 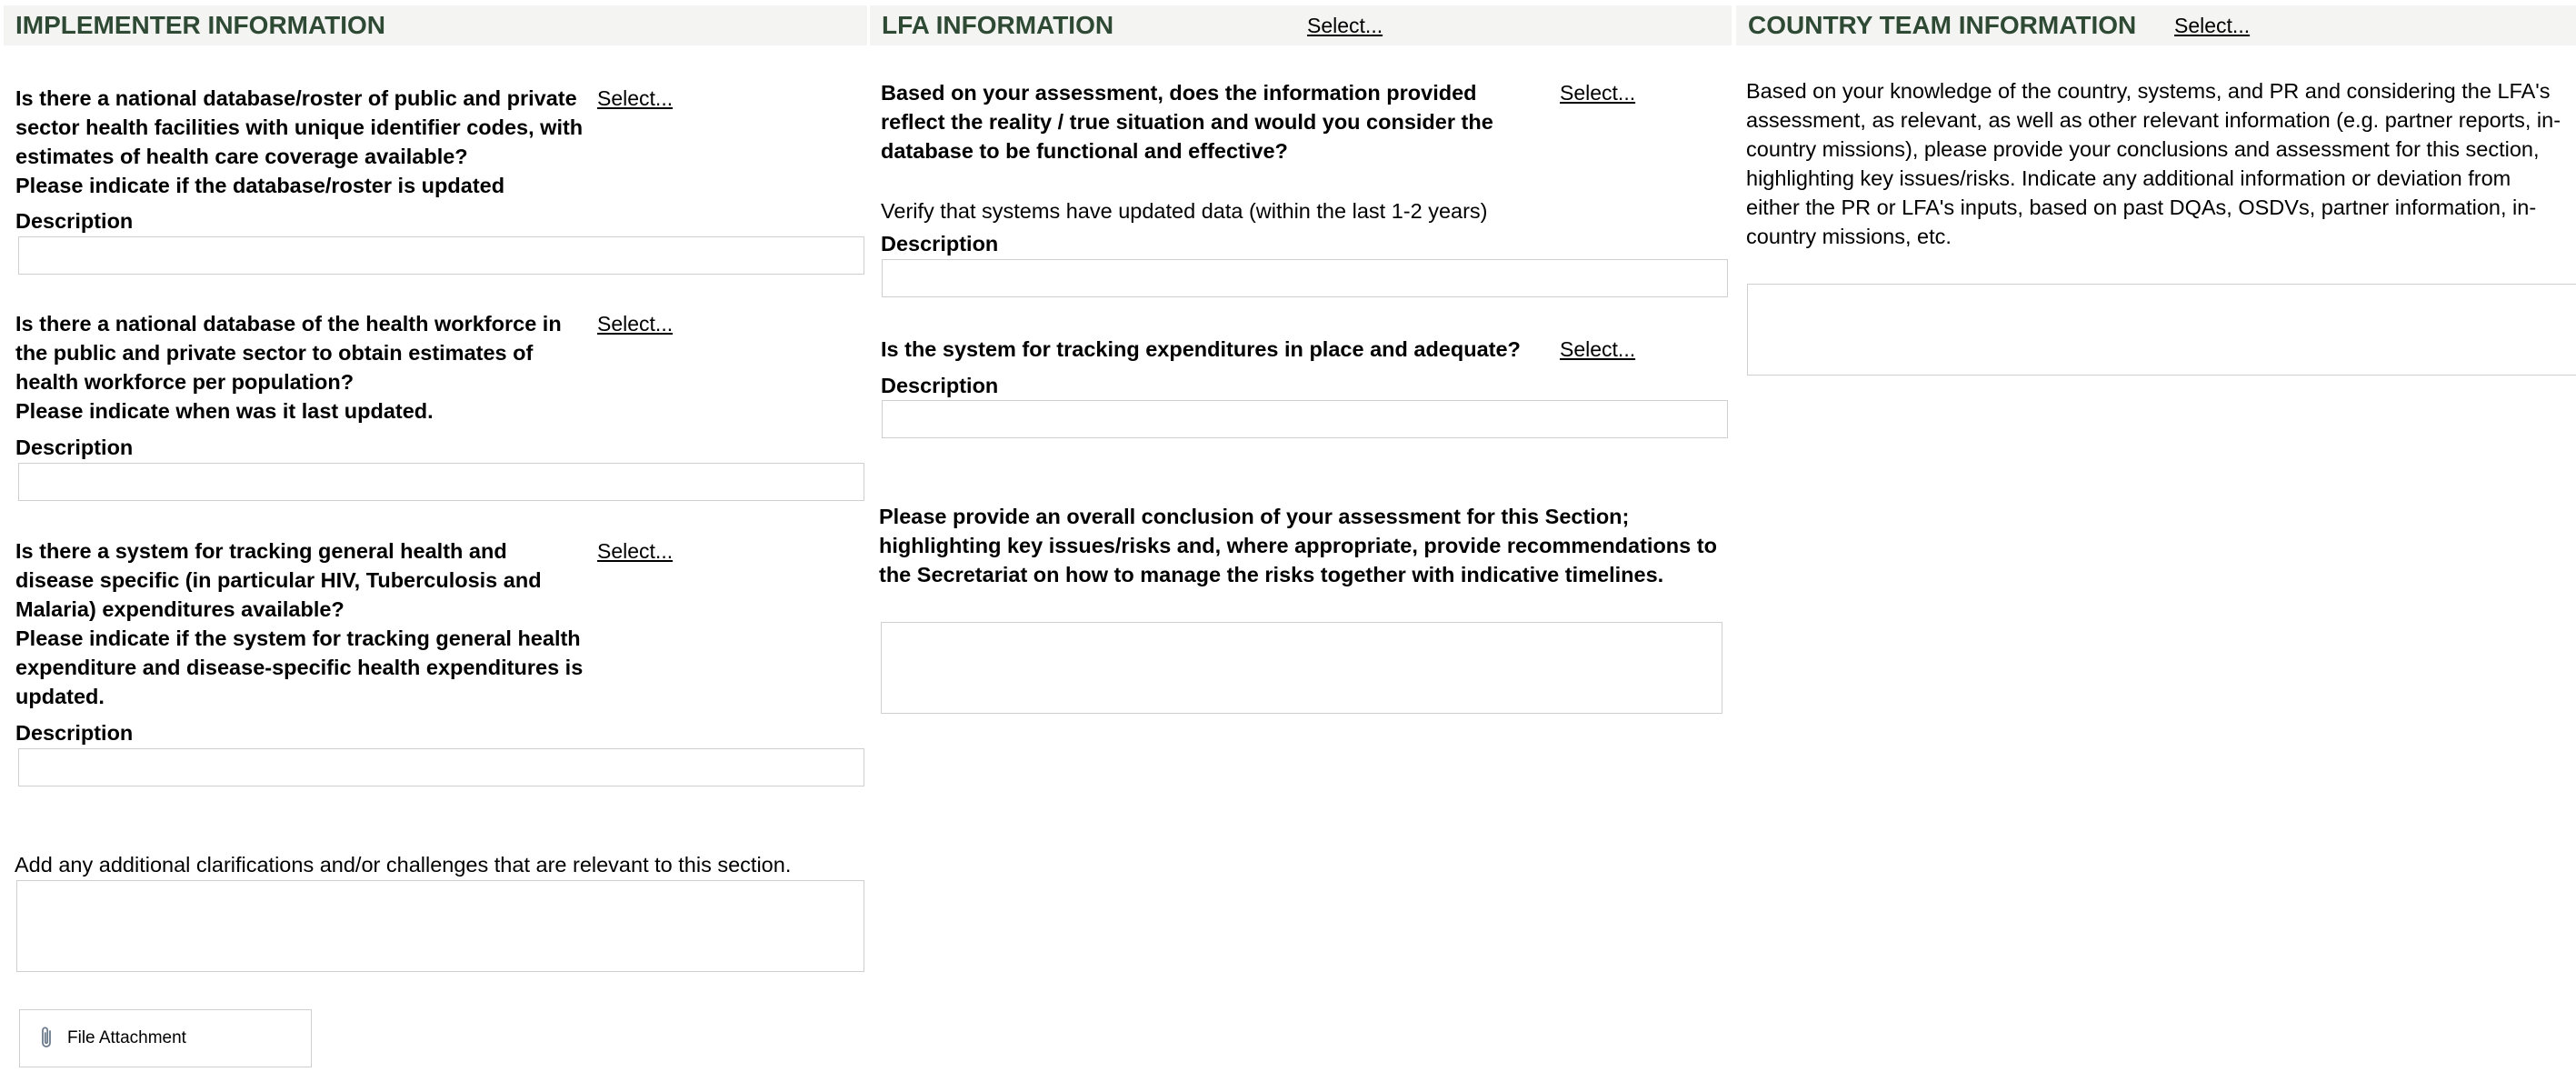 What do you see at coordinates (200, 25) in the screenshot?
I see `implementer-title: IMPLEMENTER INFORMATION` at bounding box center [200, 25].